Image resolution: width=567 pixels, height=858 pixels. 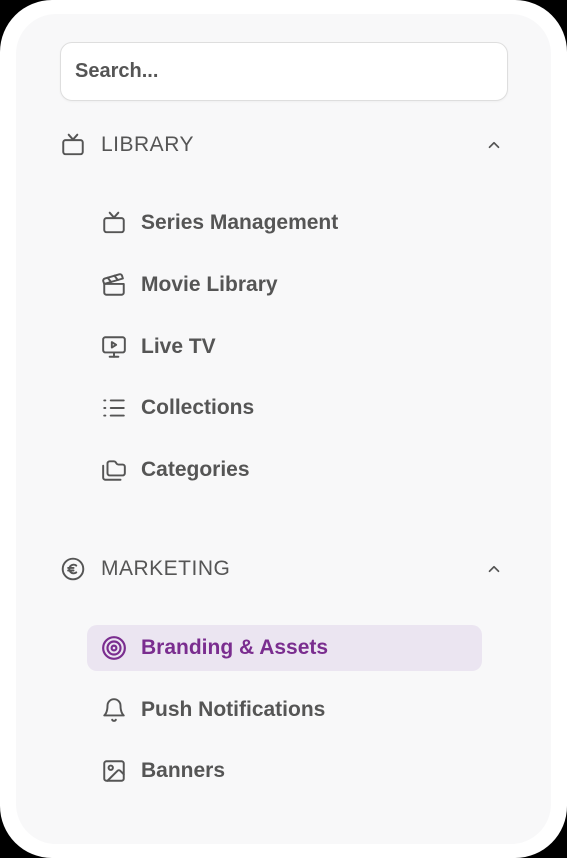 What do you see at coordinates (235, 647) in the screenshot?
I see `sidebar-item-label: Branding & Assets` at bounding box center [235, 647].